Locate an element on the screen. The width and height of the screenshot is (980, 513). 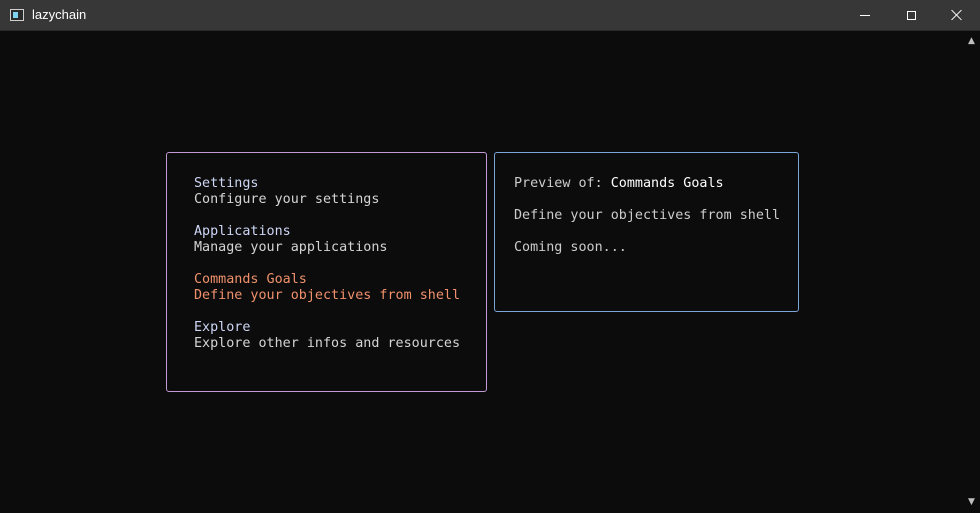
maximize-icon is located at coordinates (911, 15).